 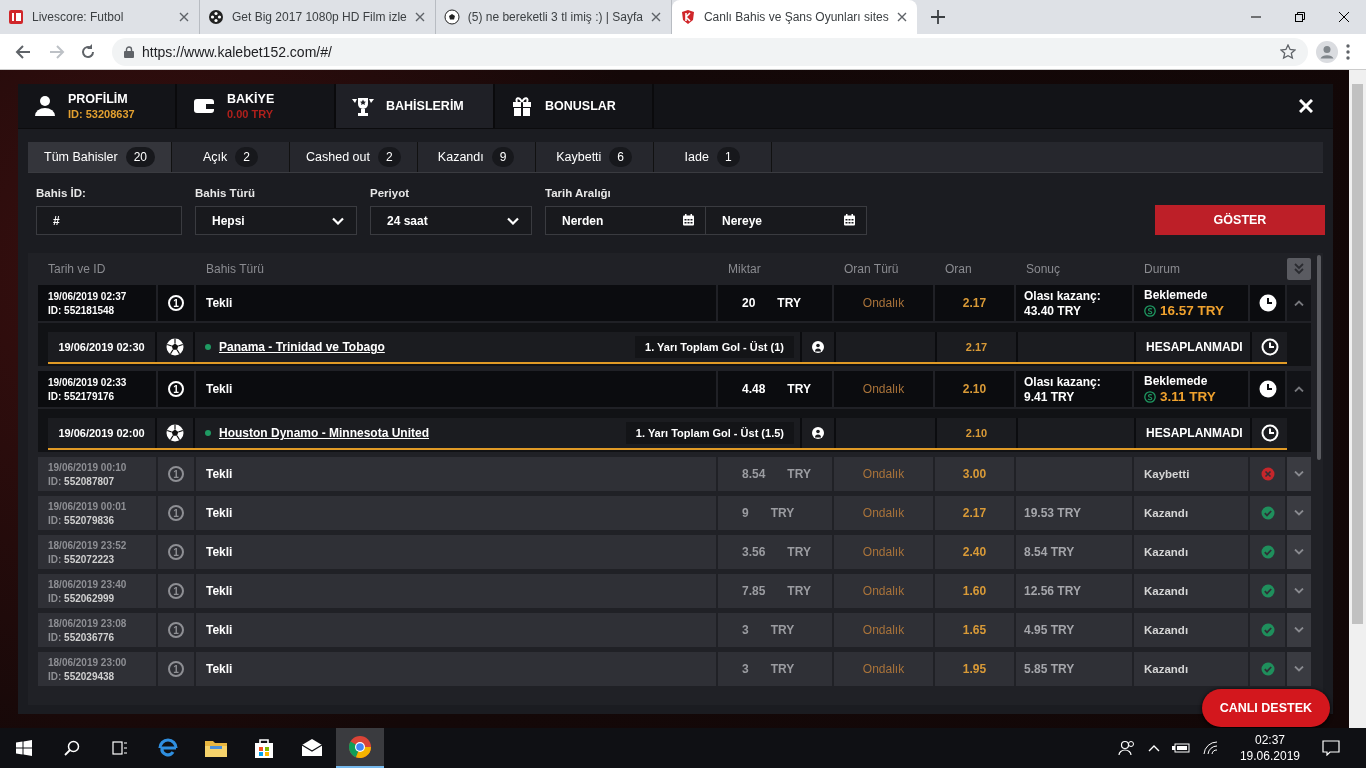 I want to click on bet-id: ID: 552087807, so click(x=81, y=481).